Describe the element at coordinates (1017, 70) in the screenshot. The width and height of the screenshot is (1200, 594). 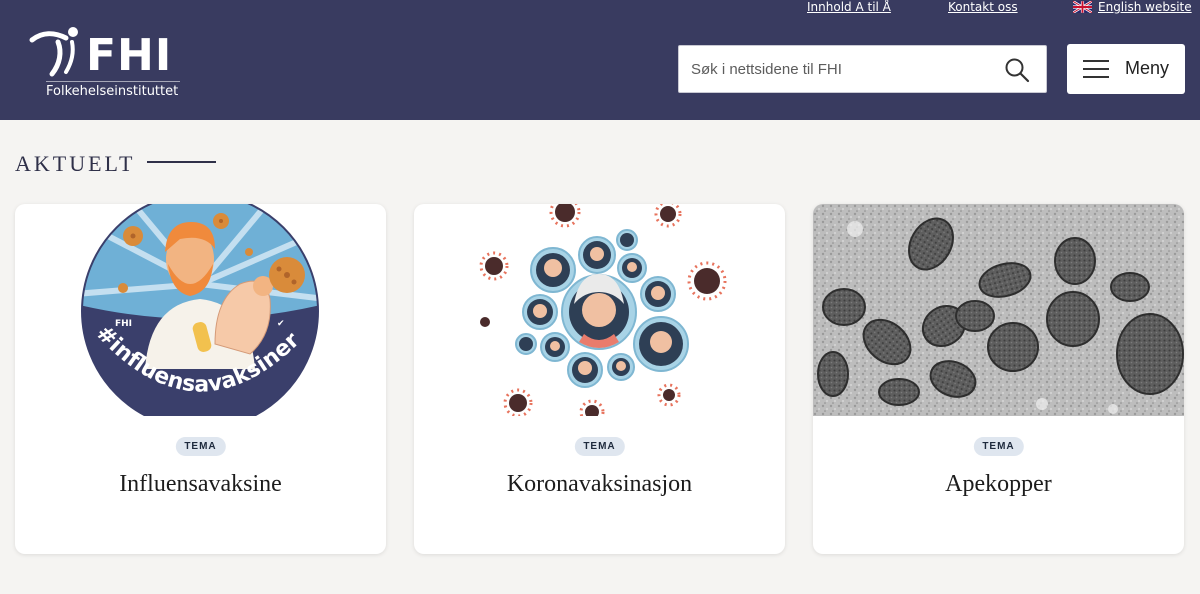
I see `search-icon` at that location.